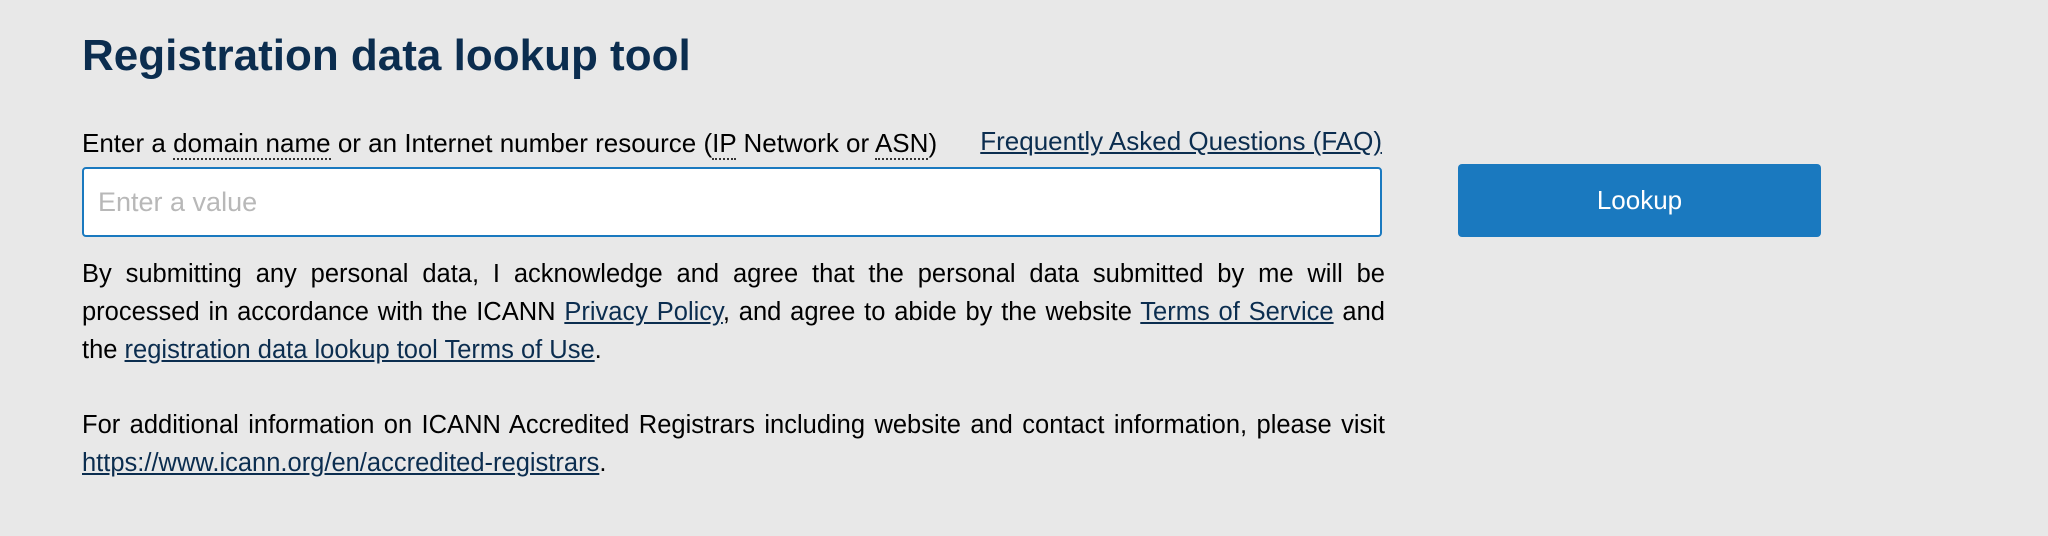 This screenshot has width=2048, height=536. Describe the element at coordinates (598, 350) in the screenshot. I see `disclaimer-part-4: .` at that location.